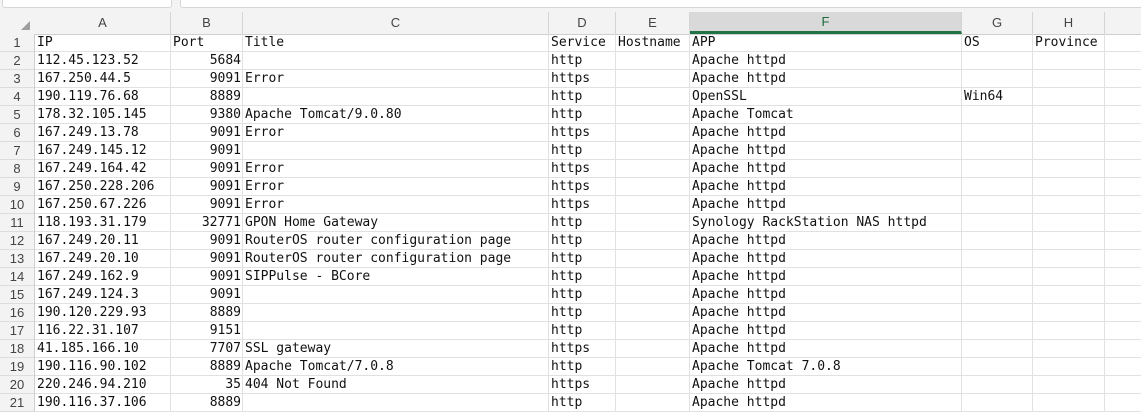 The height and width of the screenshot is (415, 1141). I want to click on cell-c11: GPON Home Gateway, so click(396, 223).